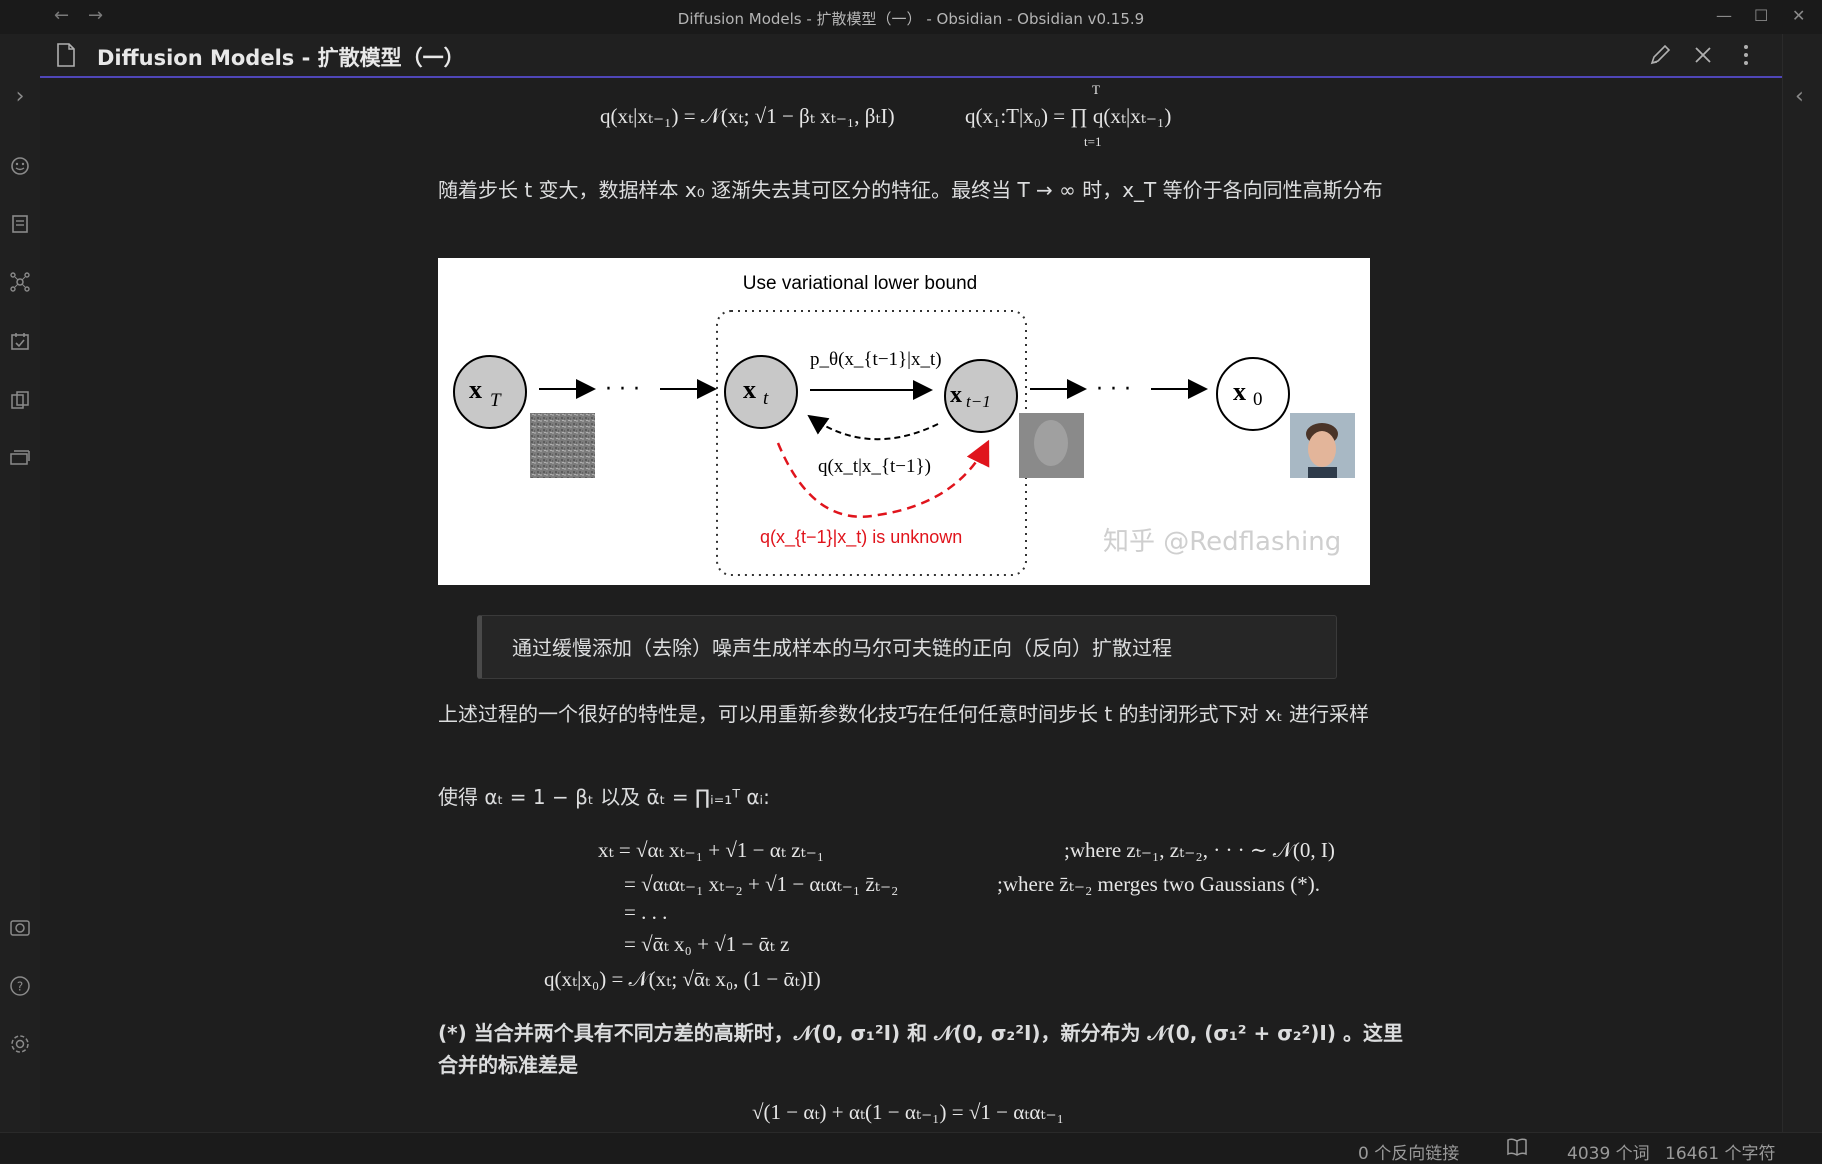 The height and width of the screenshot is (1164, 1822). I want to click on slides-icon, so click(20, 458).